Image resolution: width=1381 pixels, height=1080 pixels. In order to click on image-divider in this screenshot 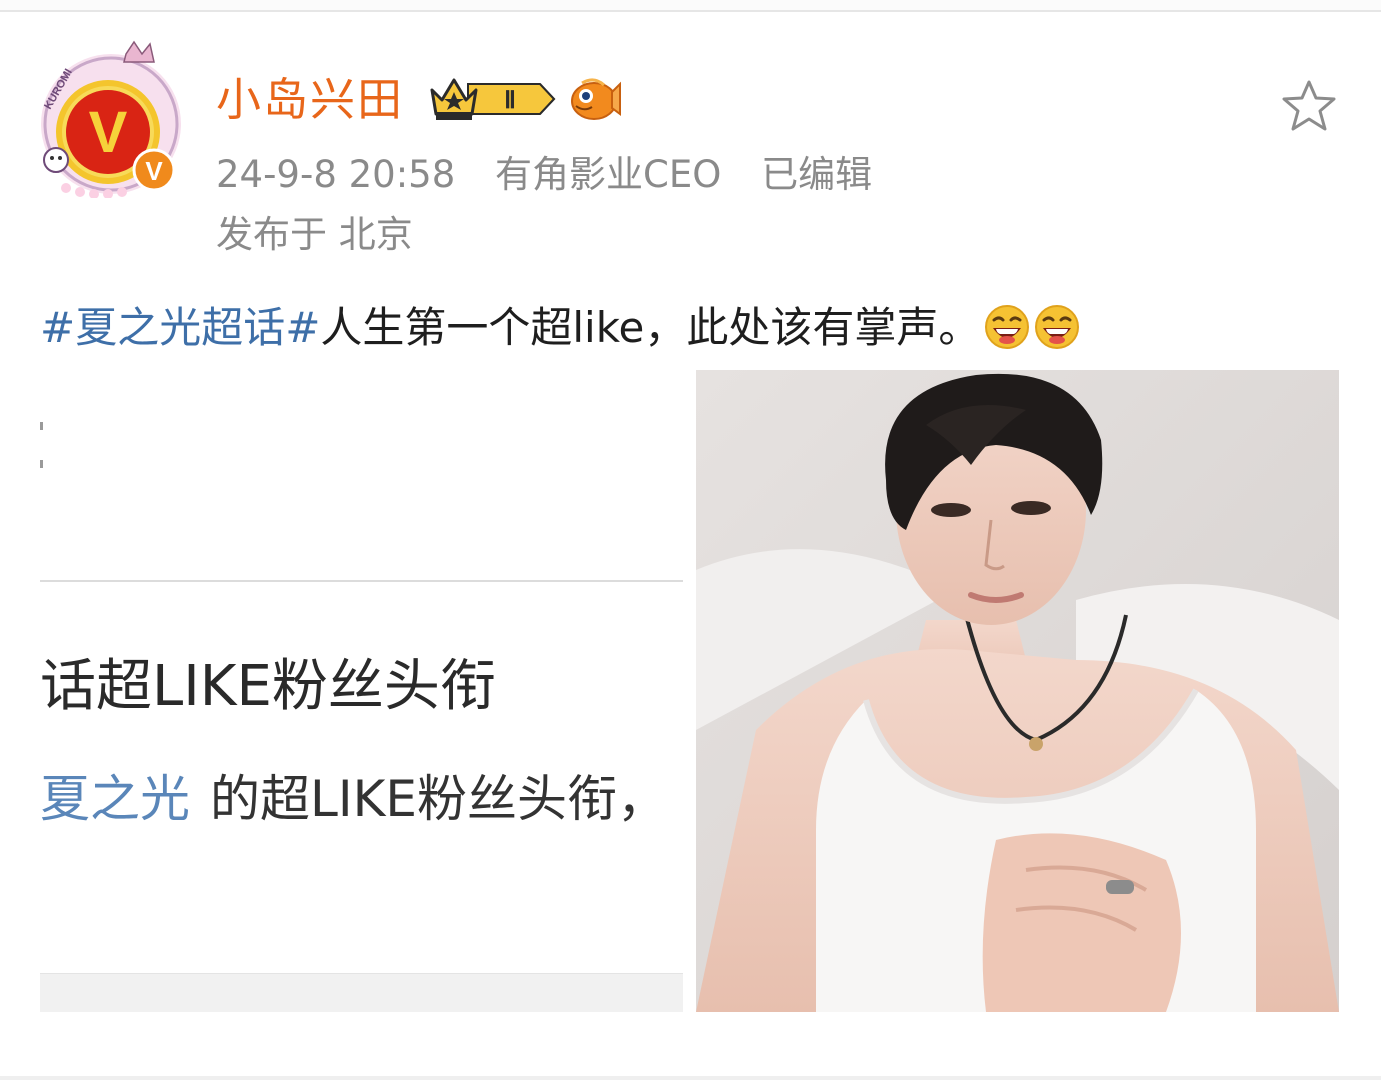, I will do `click(361, 581)`.